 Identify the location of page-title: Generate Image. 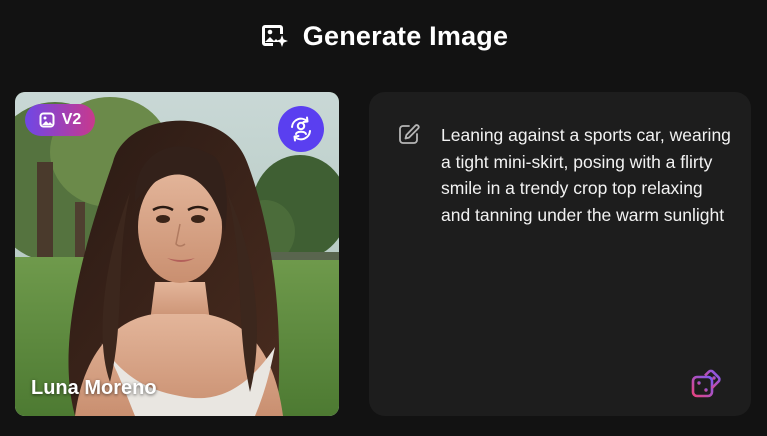
(405, 35).